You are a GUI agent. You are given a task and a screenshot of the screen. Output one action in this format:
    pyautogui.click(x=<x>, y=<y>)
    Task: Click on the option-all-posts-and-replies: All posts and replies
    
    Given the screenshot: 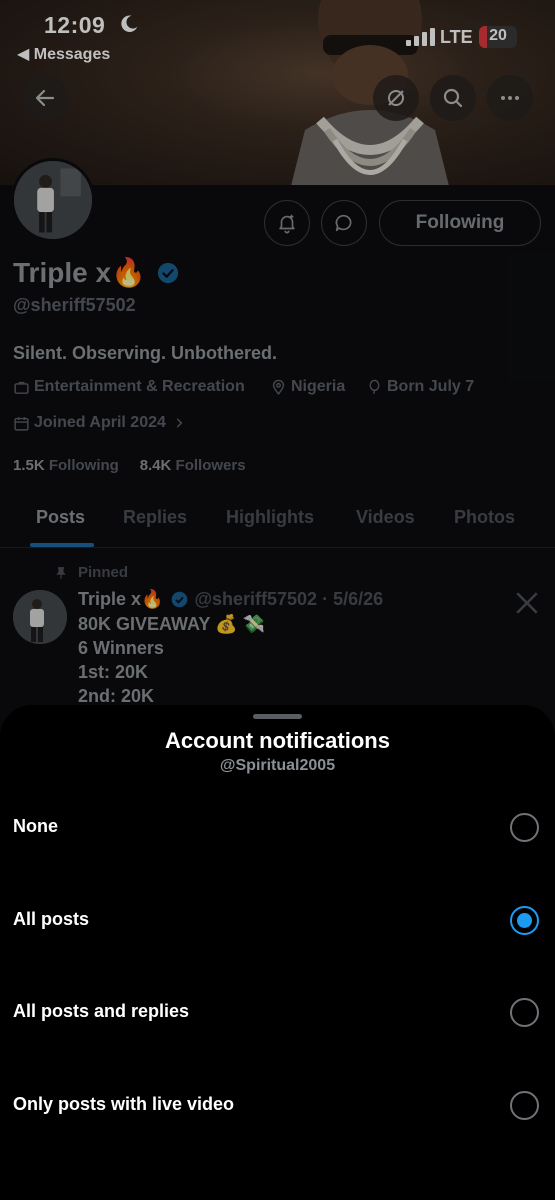 What is the action you would take?
    pyautogui.click(x=277, y=1013)
    